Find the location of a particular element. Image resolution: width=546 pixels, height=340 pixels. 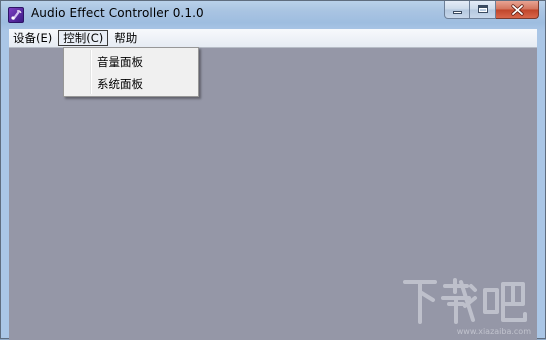

control-dropdown-menu: 音量面板 系统面板 is located at coordinates (131, 72).